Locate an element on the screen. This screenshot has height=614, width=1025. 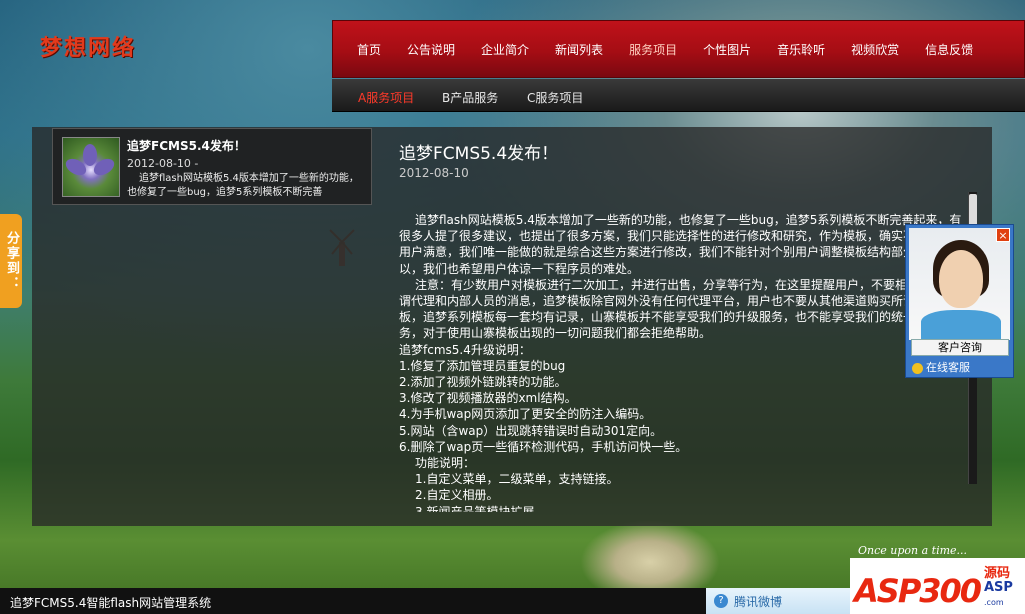
news-title: 追梦FCMS5.4发布！ is located at coordinates (186, 145).